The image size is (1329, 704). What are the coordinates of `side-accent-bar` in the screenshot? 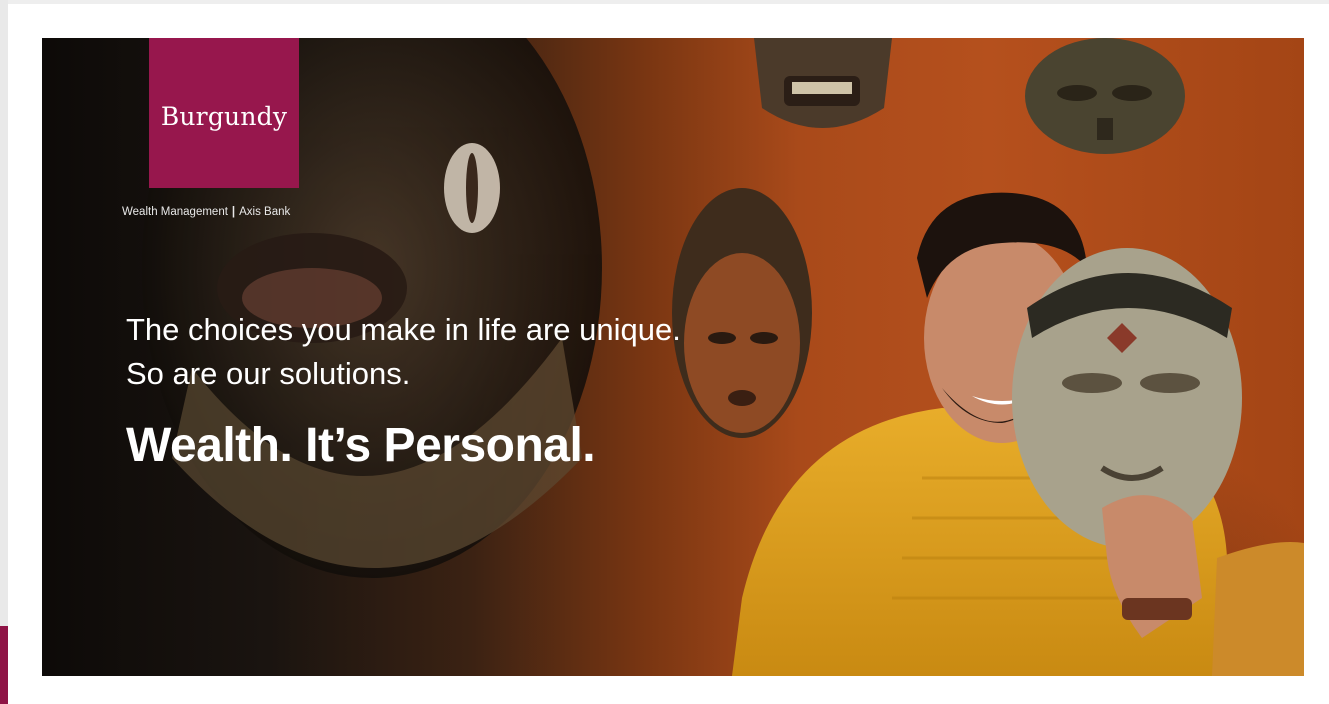 It's located at (4, 665).